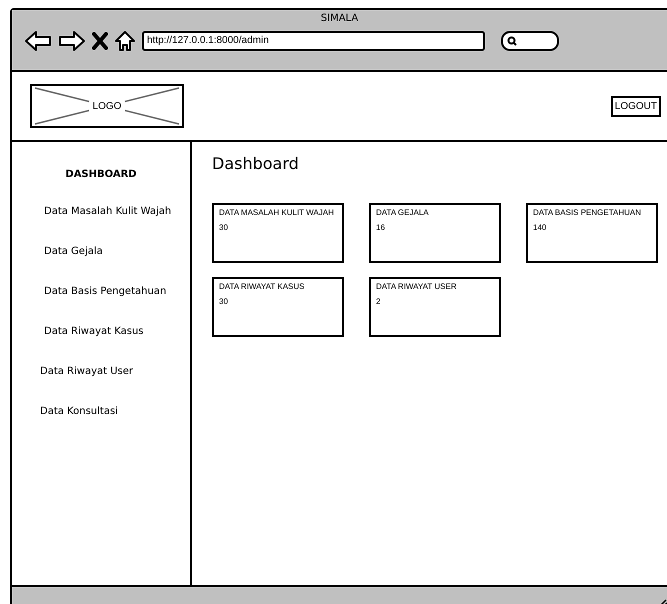 The width and height of the screenshot is (667, 604). I want to click on address-field: http://127.0.0.1:8000/admin, so click(313, 41).